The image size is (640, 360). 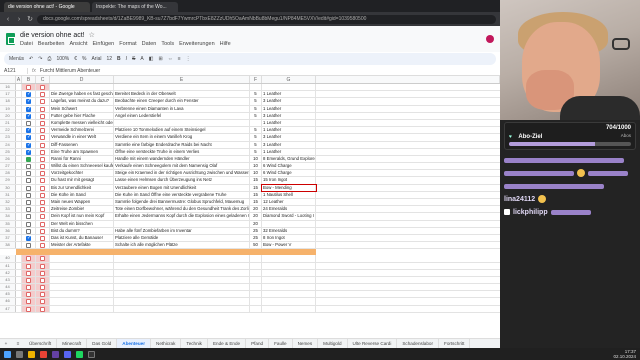 I want to click on sheet-tab: Technik, so click(x=194, y=343).